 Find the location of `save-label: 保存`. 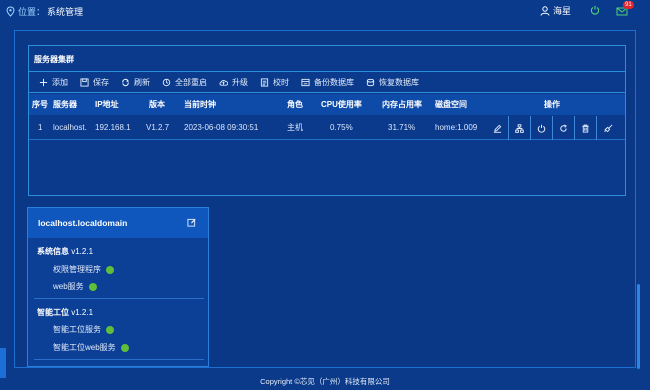

save-label: 保存 is located at coordinates (101, 82).